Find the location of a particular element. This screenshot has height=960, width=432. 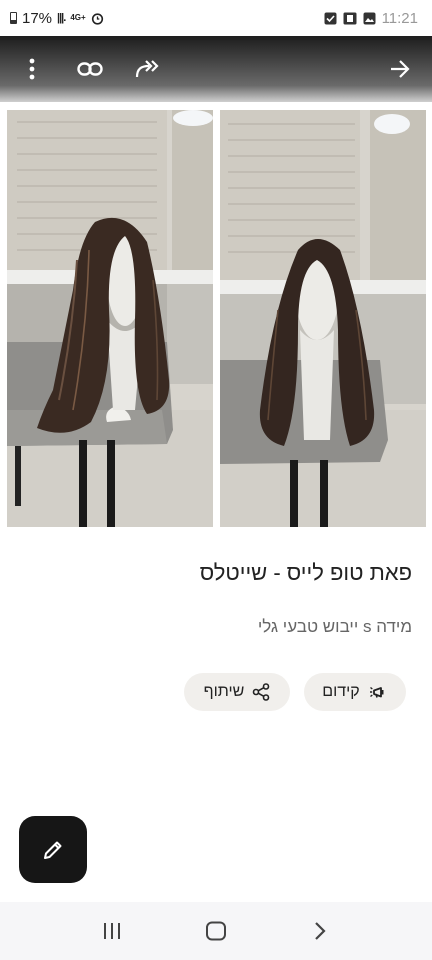

status-right: 11:21 is located at coordinates (371, 18).